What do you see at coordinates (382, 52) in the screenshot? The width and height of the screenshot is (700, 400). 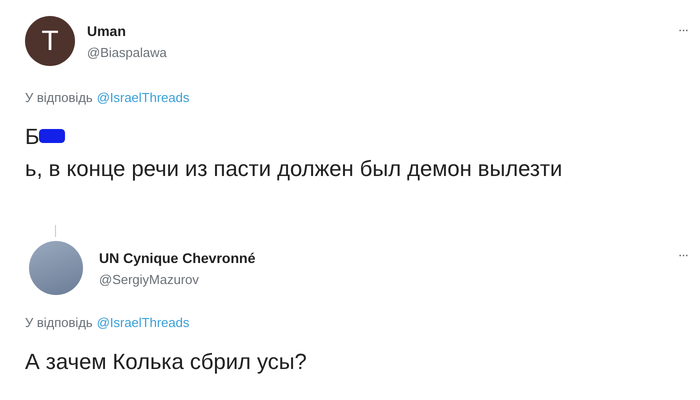 I see `user-handle: @Biaspalawa` at bounding box center [382, 52].